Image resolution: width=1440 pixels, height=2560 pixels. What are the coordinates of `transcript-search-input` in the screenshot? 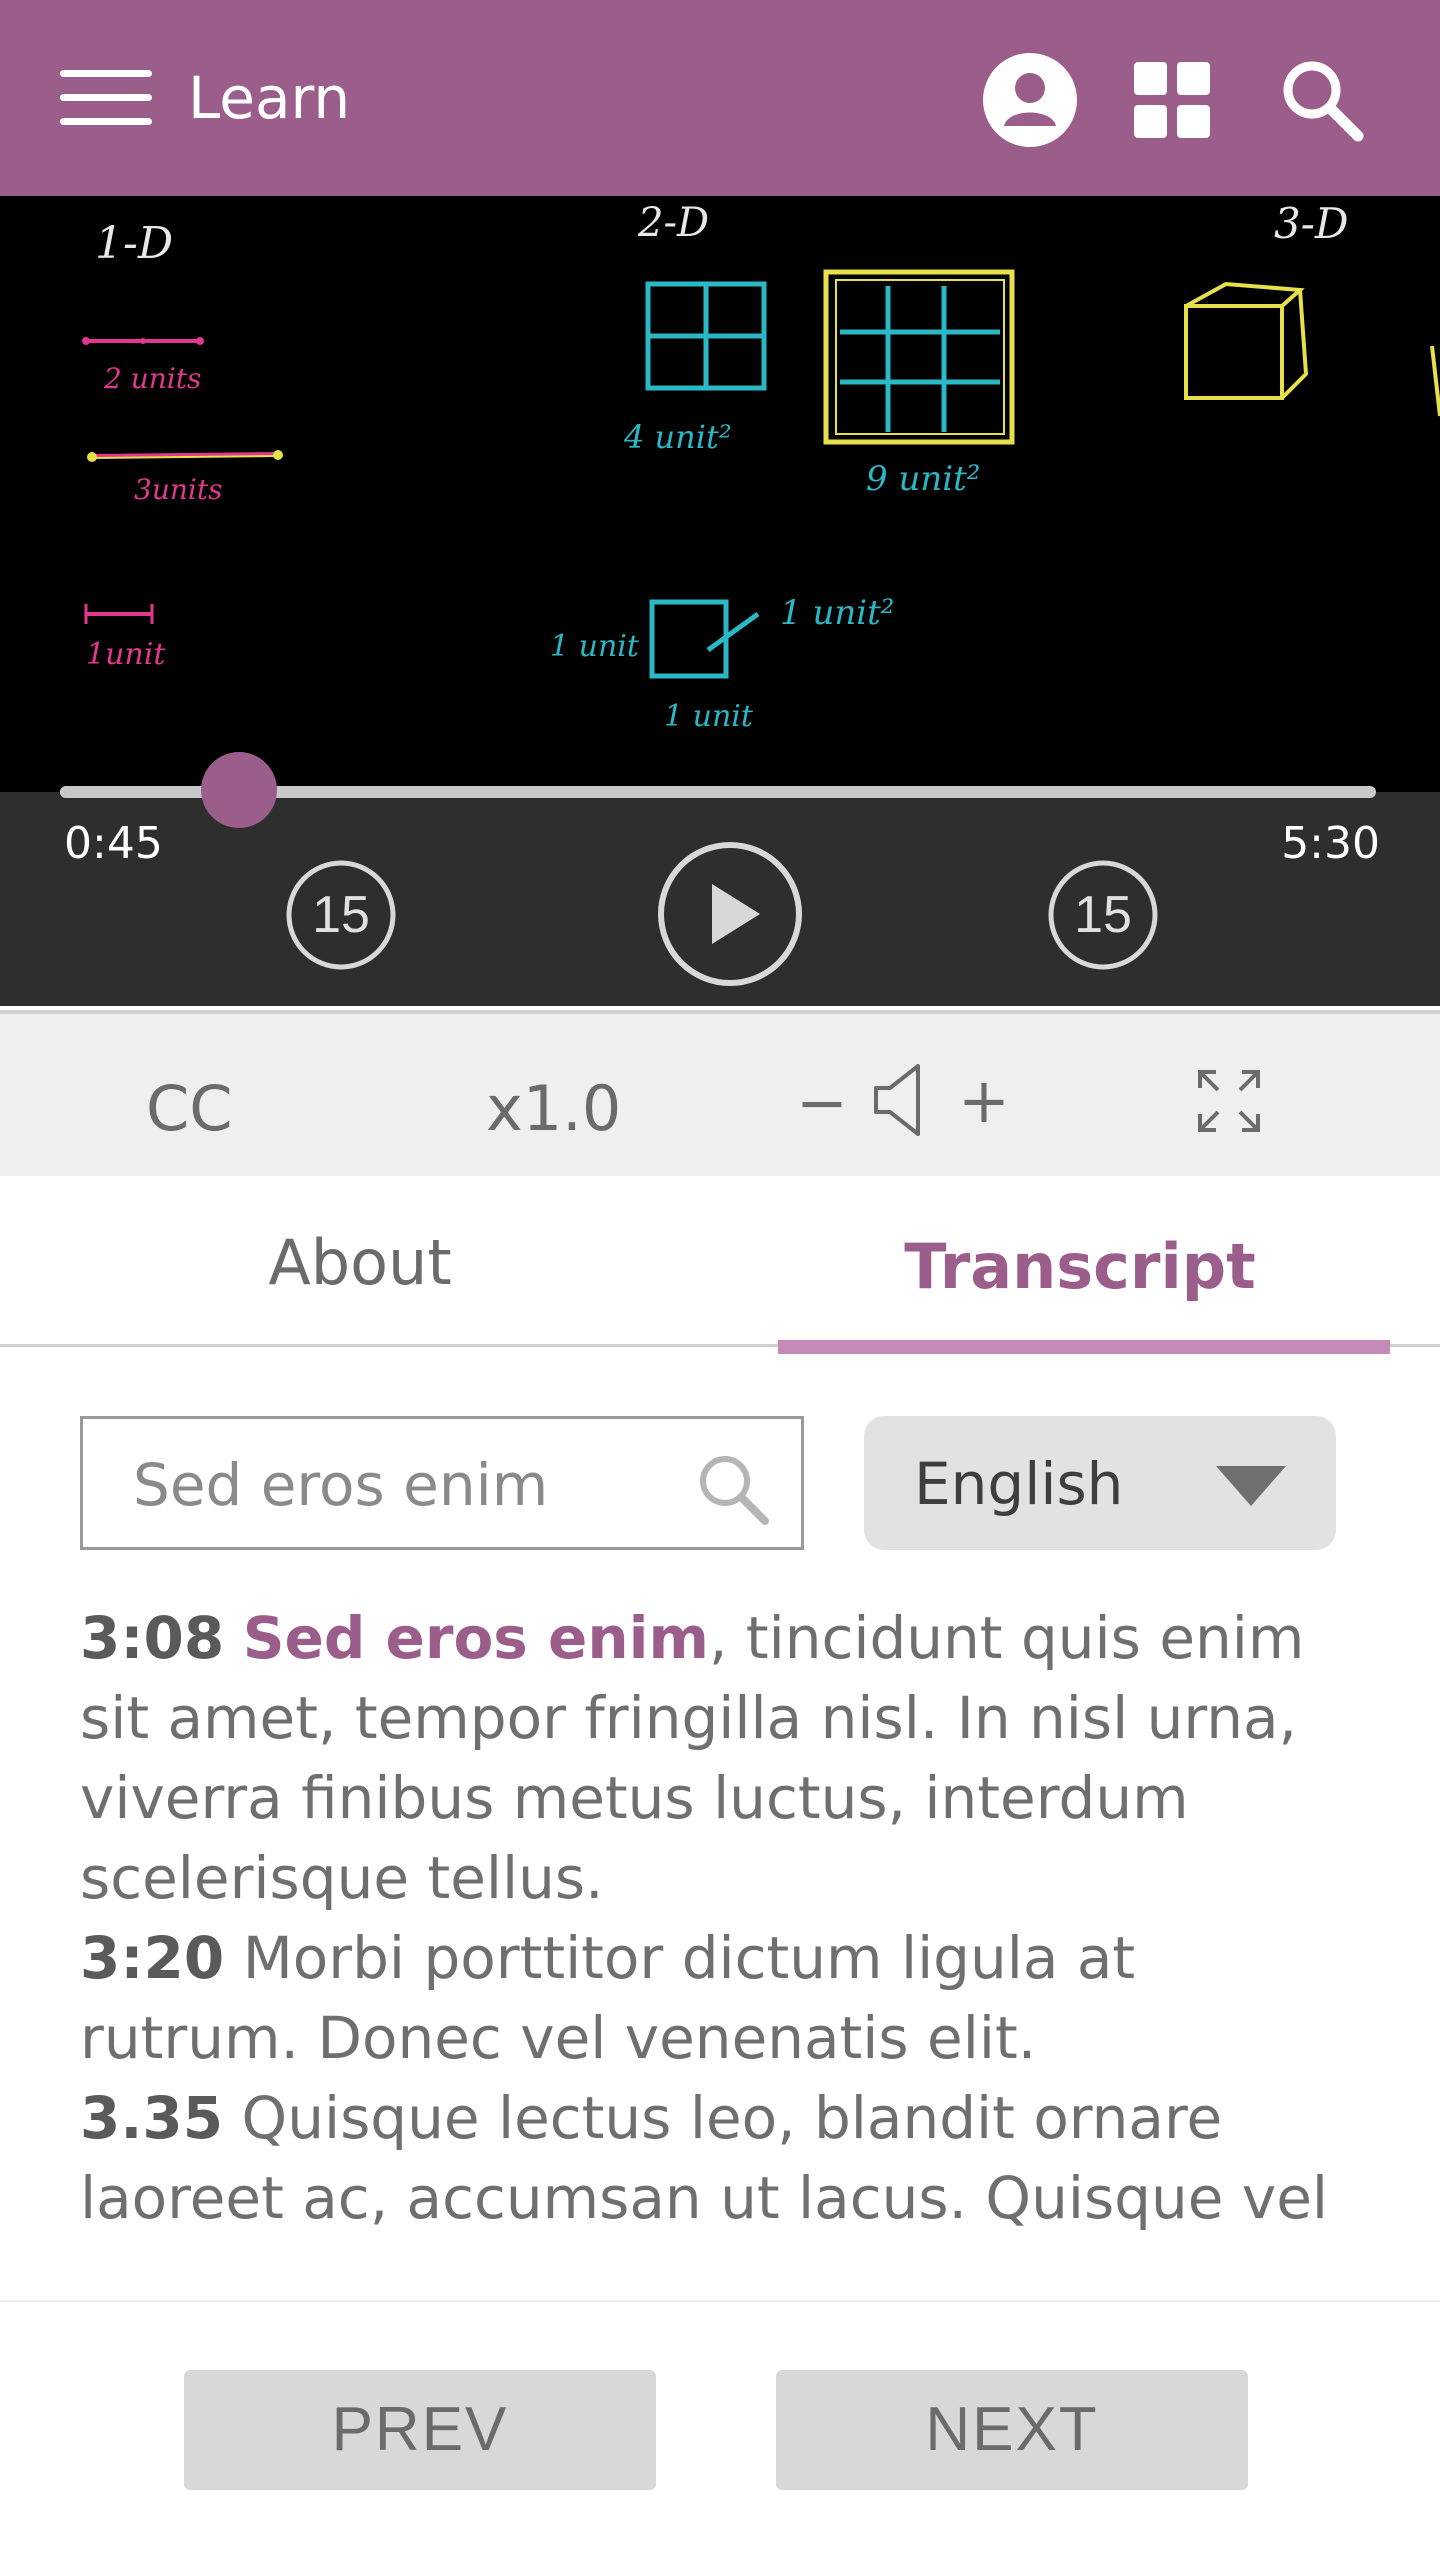 It's located at (403, 1485).